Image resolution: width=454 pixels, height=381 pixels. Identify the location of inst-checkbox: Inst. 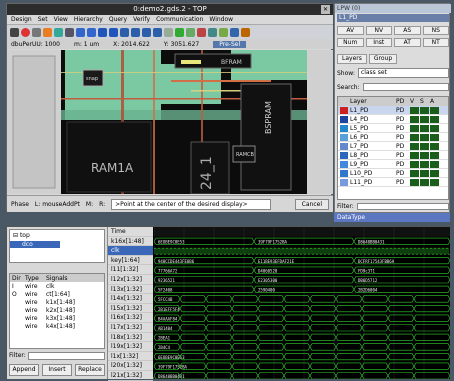
(378, 42).